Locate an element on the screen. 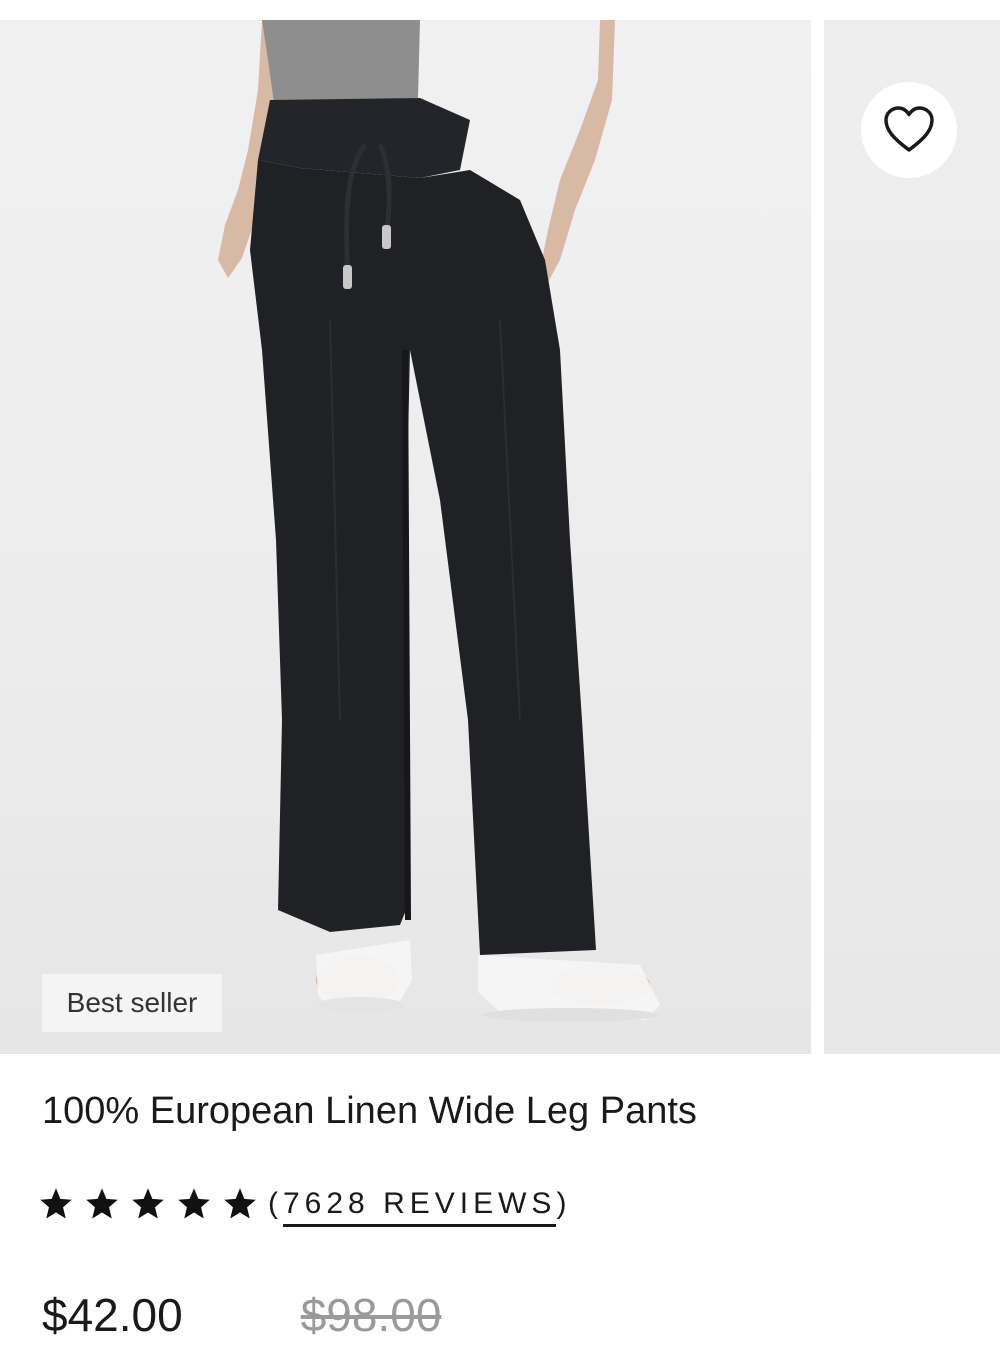 Image resolution: width=1000 pixels, height=1348 pixels. rating-row: (7628 REVIEWS) is located at coordinates (304, 1204).